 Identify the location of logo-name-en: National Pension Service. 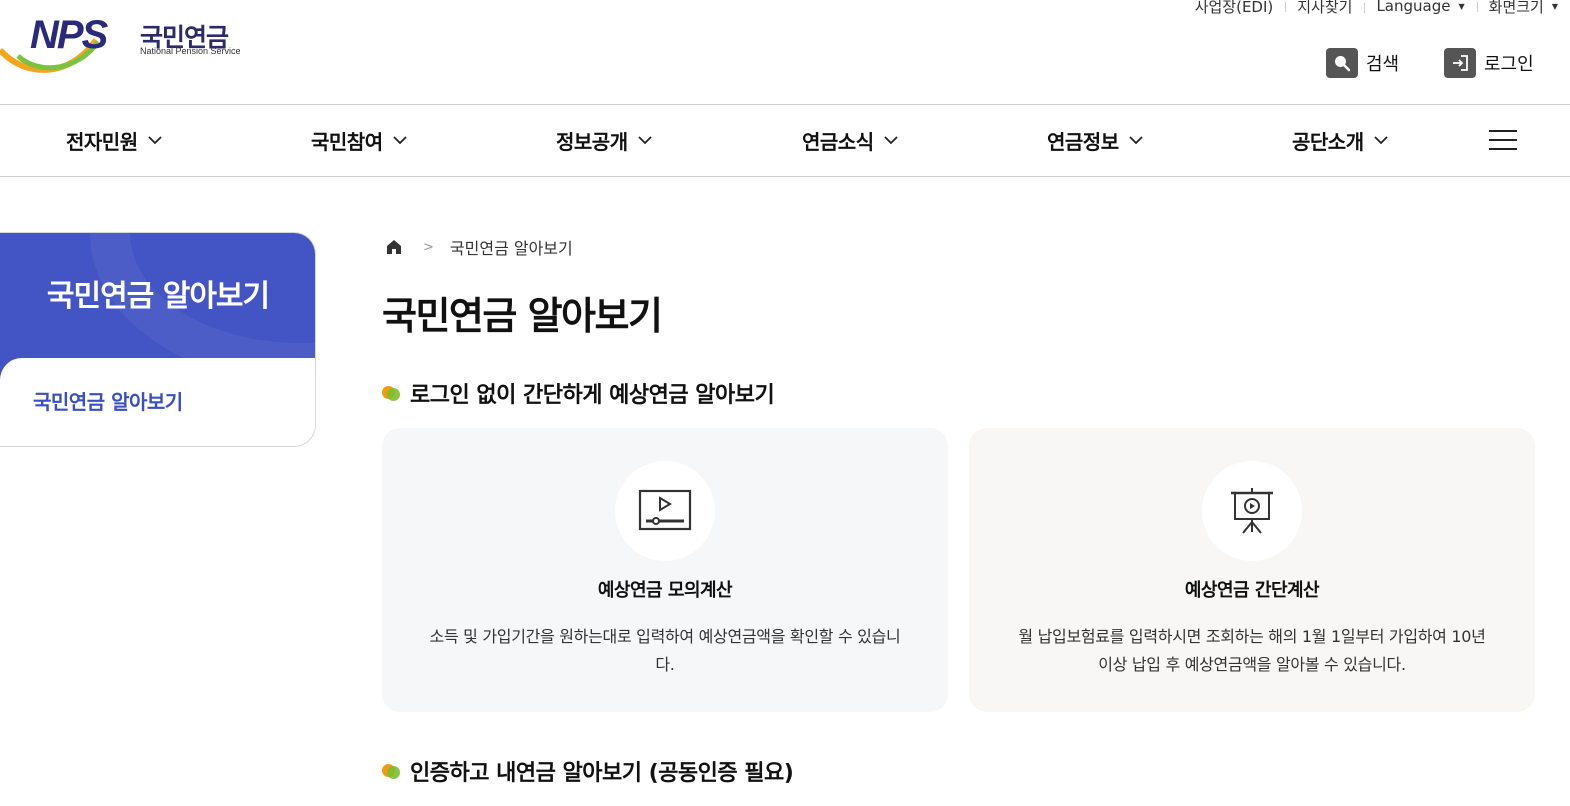
(190, 51).